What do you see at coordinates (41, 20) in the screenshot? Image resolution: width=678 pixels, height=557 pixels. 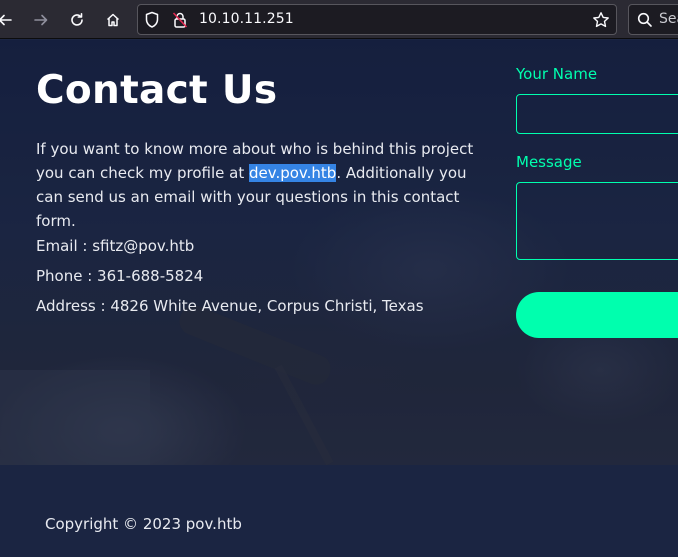 I see `forward-arrow-icon` at bounding box center [41, 20].